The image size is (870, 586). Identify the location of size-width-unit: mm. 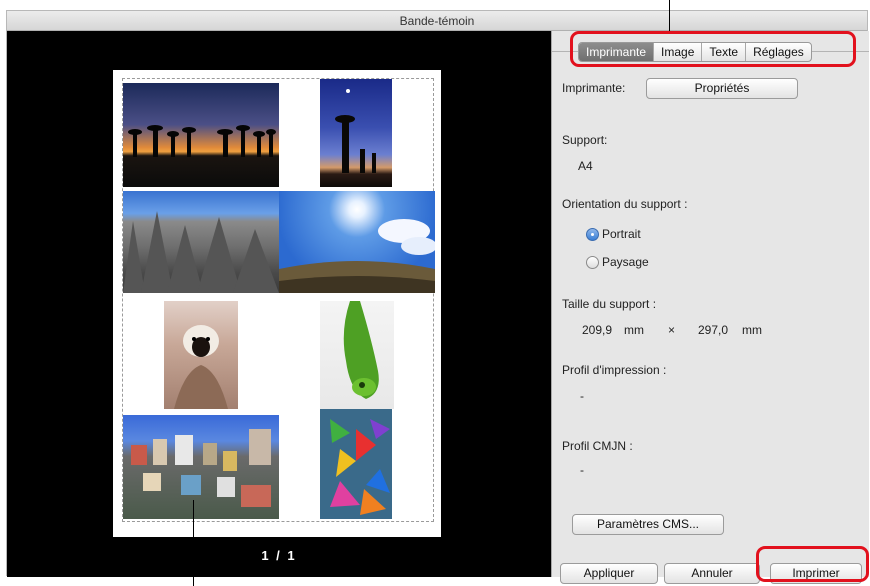
(634, 330).